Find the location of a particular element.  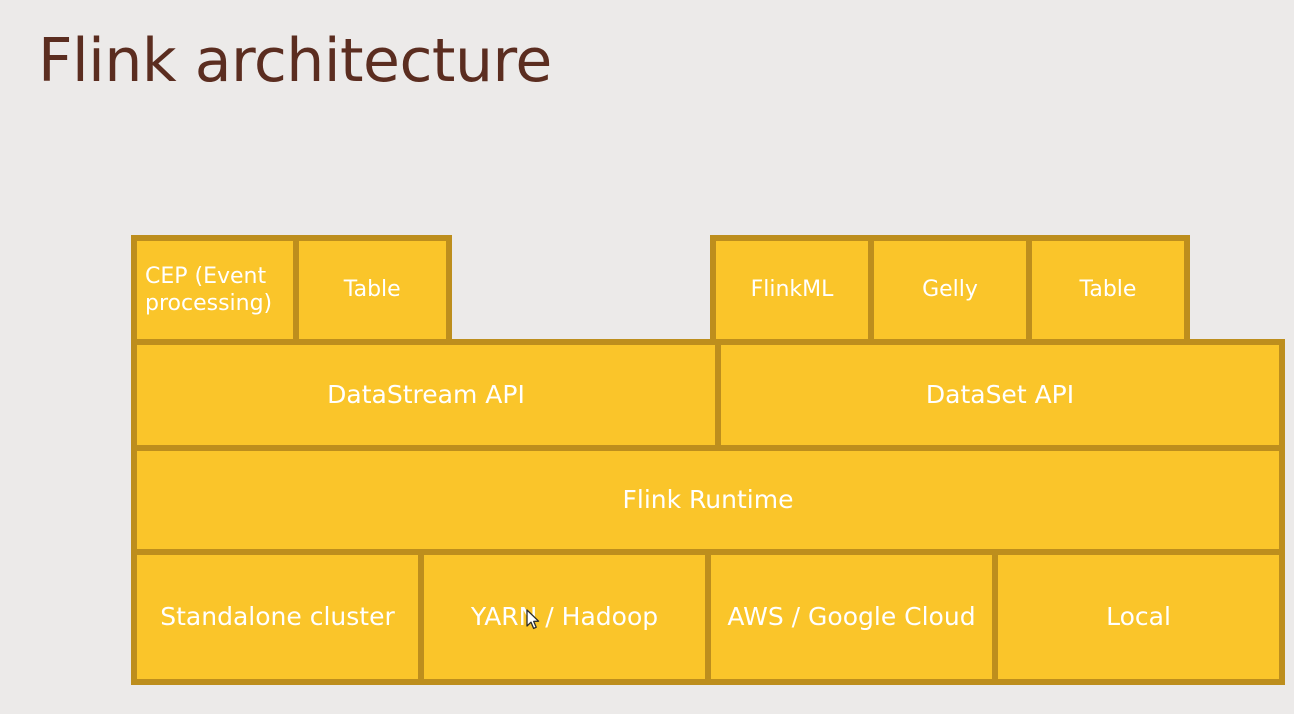

box-yarn-hadoop: YARN / Hadoop is located at coordinates (564, 617).